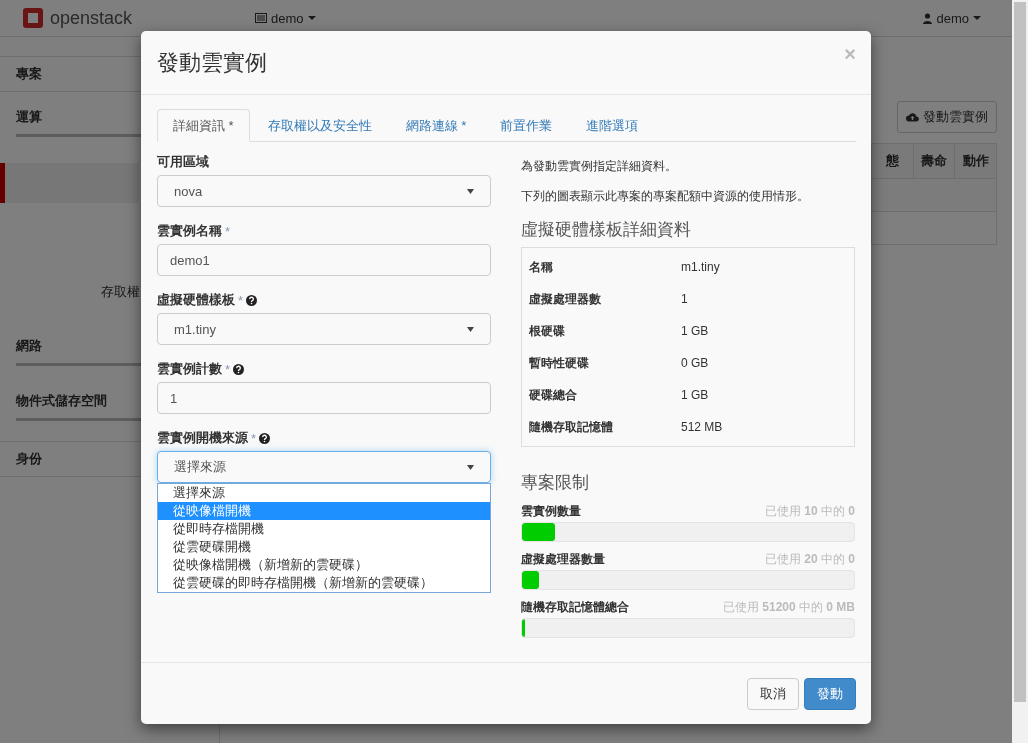 The image size is (1028, 743). What do you see at coordinates (324, 529) in the screenshot?
I see `dropdown-option: 從即時存檔開機` at bounding box center [324, 529].